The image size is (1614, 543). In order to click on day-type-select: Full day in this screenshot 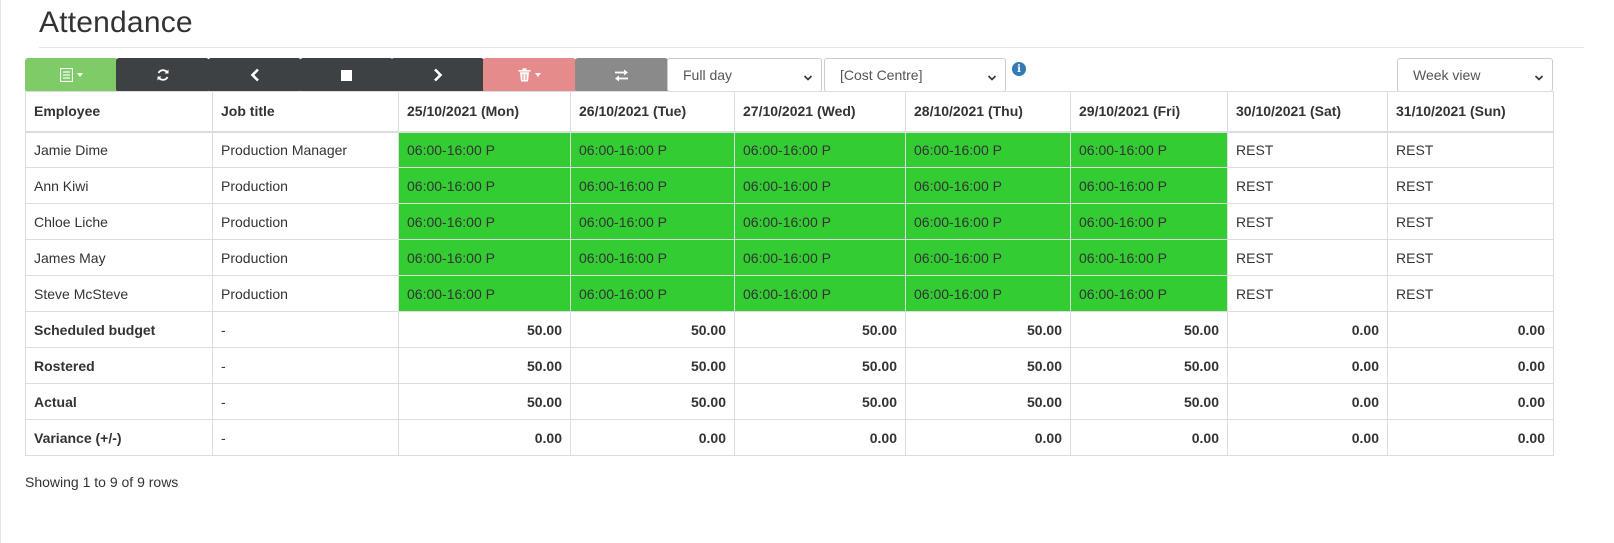, I will do `click(744, 75)`.